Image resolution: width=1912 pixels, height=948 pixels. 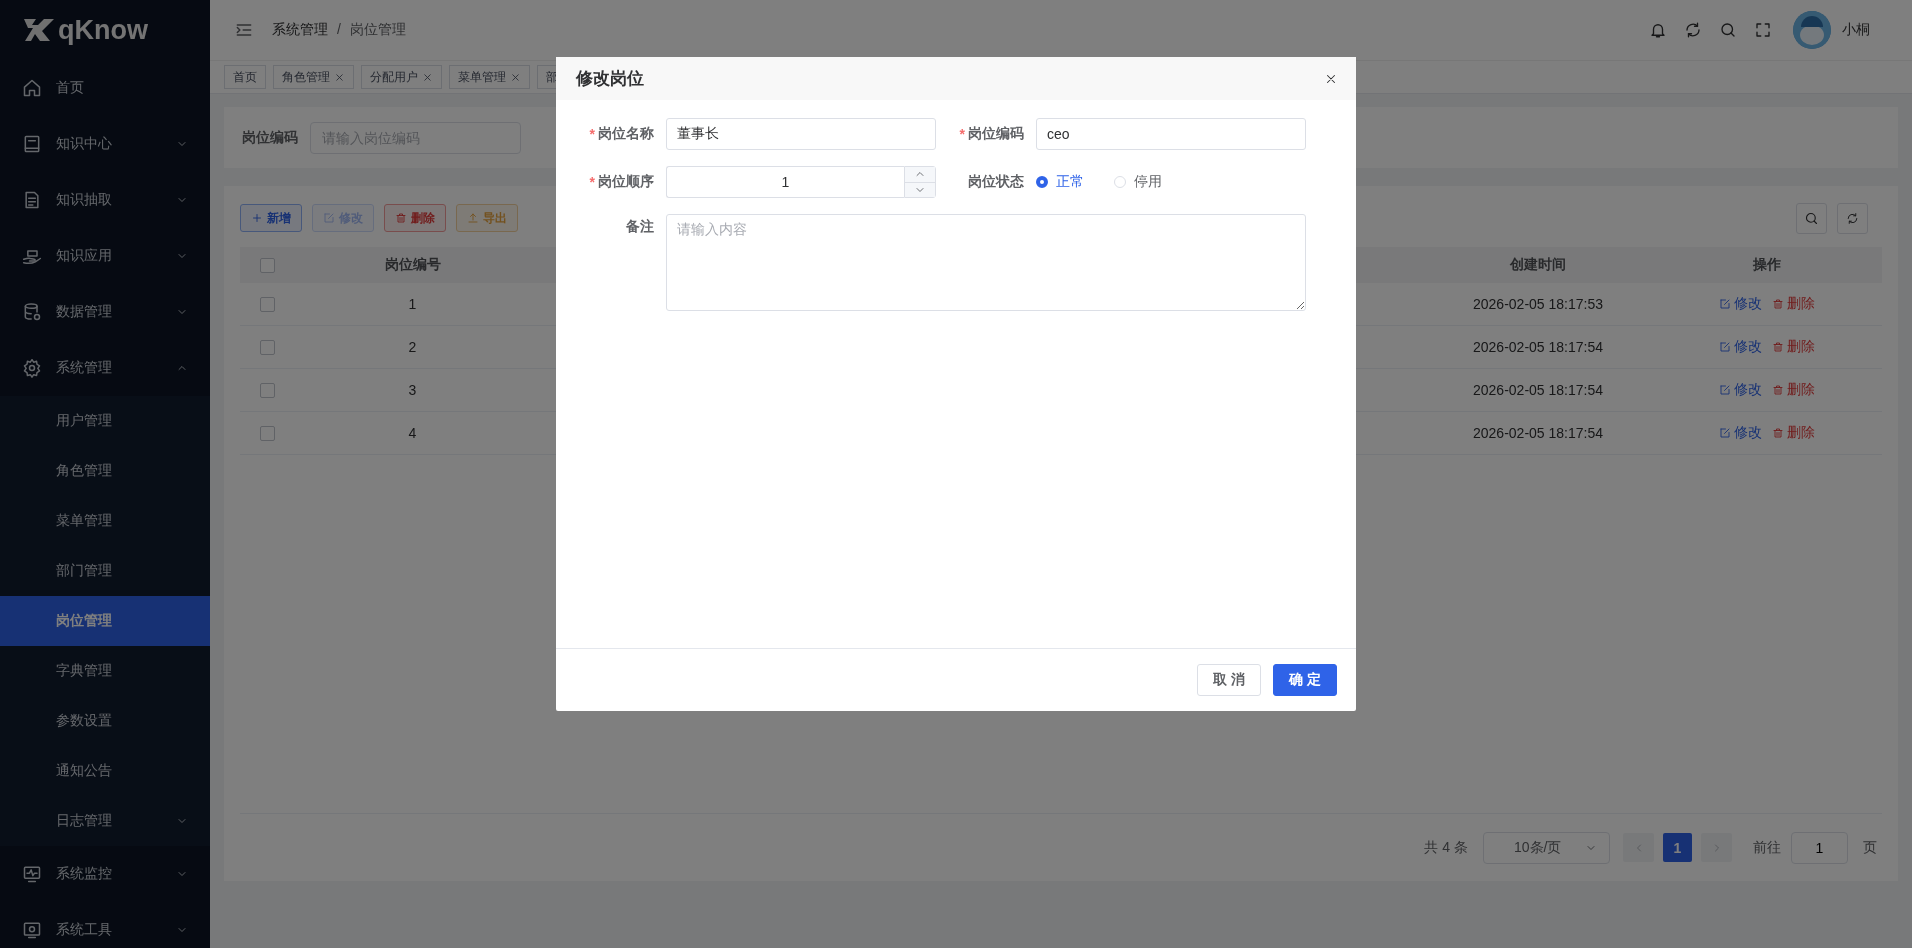 What do you see at coordinates (1819, 847) in the screenshot?
I see `page-input: 1` at bounding box center [1819, 847].